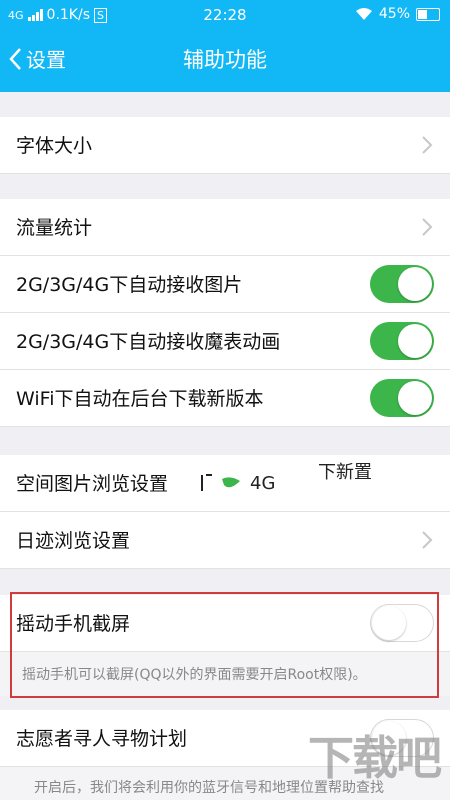 The width and height of the screenshot is (450, 800). What do you see at coordinates (225, 145) in the screenshot?
I see `row-font-size: 字体大小` at bounding box center [225, 145].